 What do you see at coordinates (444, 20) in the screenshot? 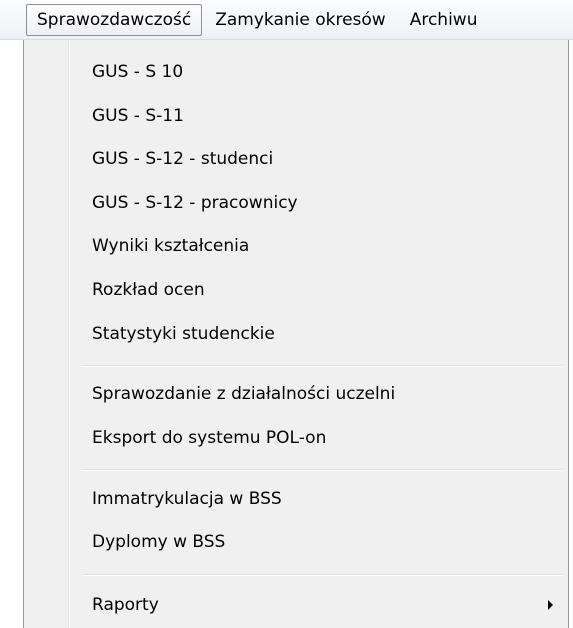
I see `menu-archiwum: Archiwu` at bounding box center [444, 20].